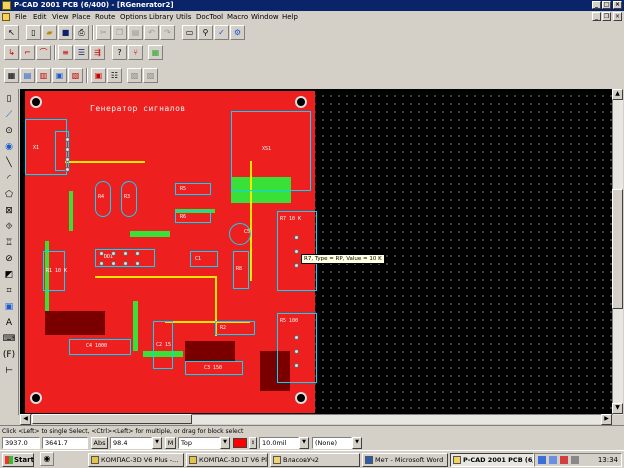  Describe the element at coordinates (55, 271) in the screenshot. I see `resistor-r1: R1 10 K` at that location.